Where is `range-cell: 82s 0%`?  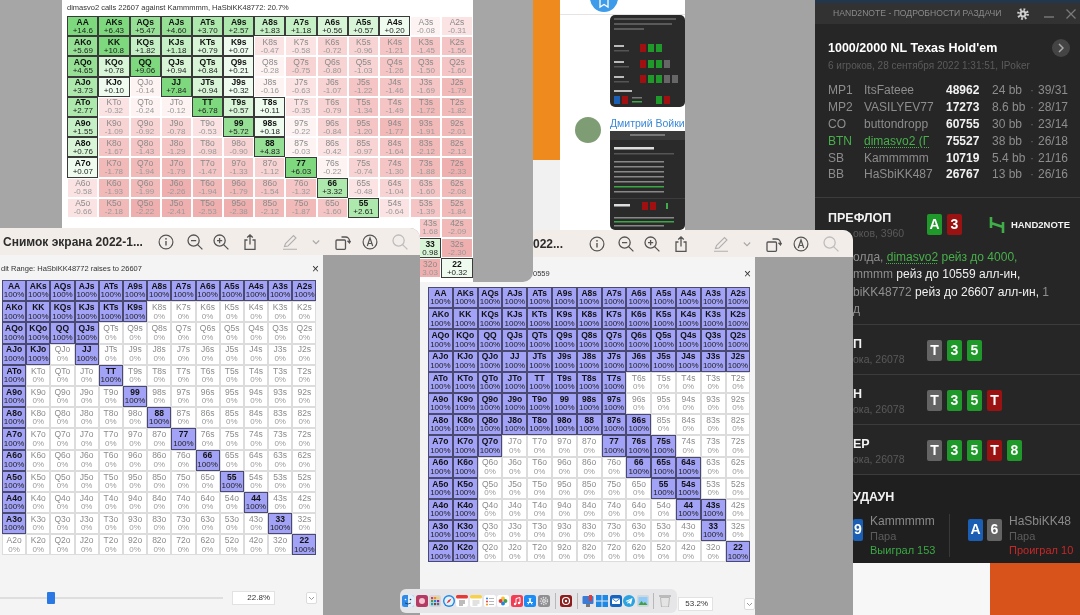 range-cell: 82s 0% is located at coordinates (738, 425).